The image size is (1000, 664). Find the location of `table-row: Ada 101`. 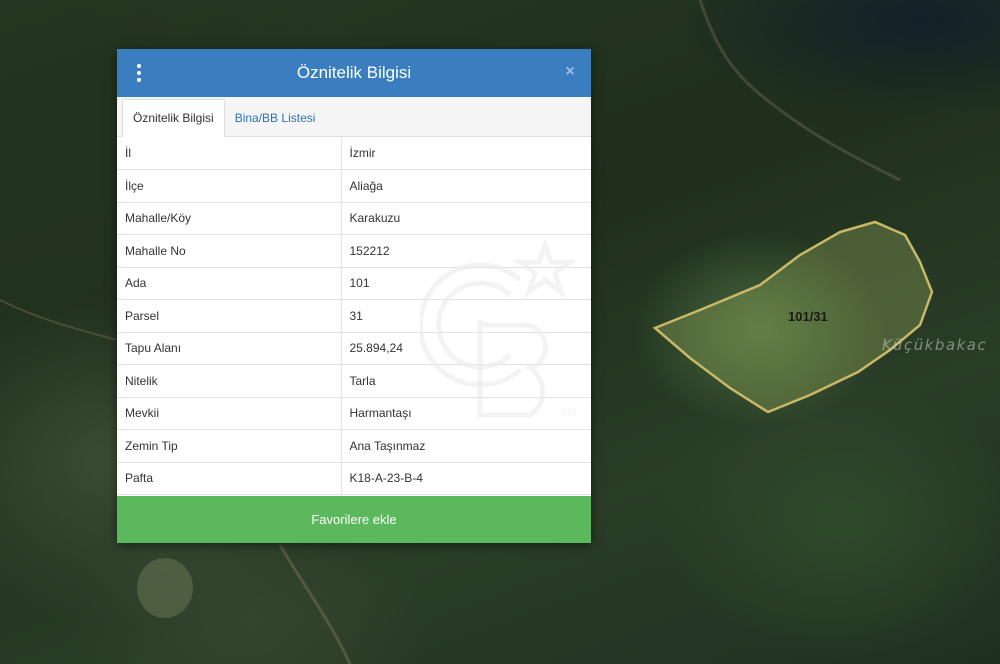

table-row: Ada 101 is located at coordinates (354, 283).